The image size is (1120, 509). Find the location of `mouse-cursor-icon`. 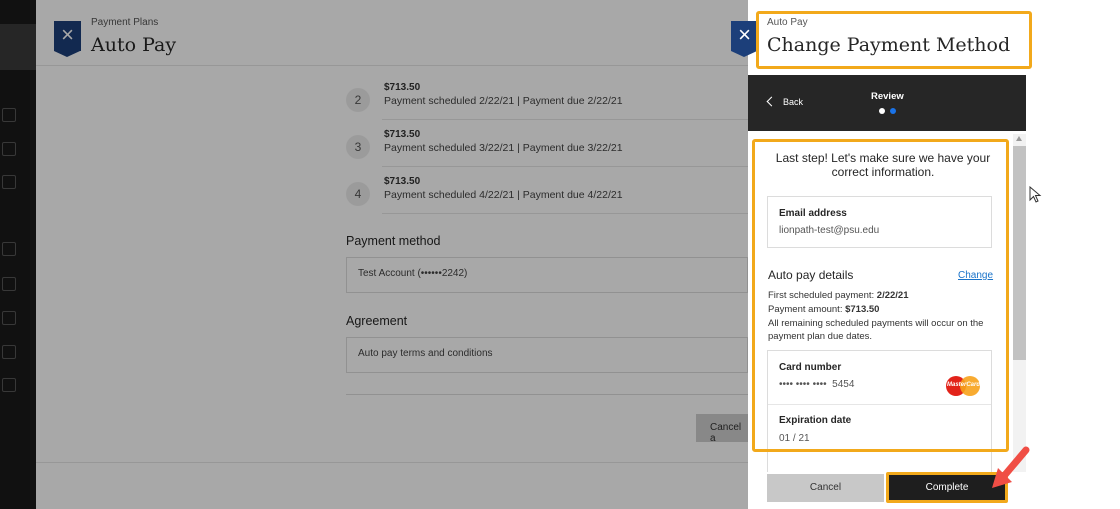

mouse-cursor-icon is located at coordinates (1035, 194).